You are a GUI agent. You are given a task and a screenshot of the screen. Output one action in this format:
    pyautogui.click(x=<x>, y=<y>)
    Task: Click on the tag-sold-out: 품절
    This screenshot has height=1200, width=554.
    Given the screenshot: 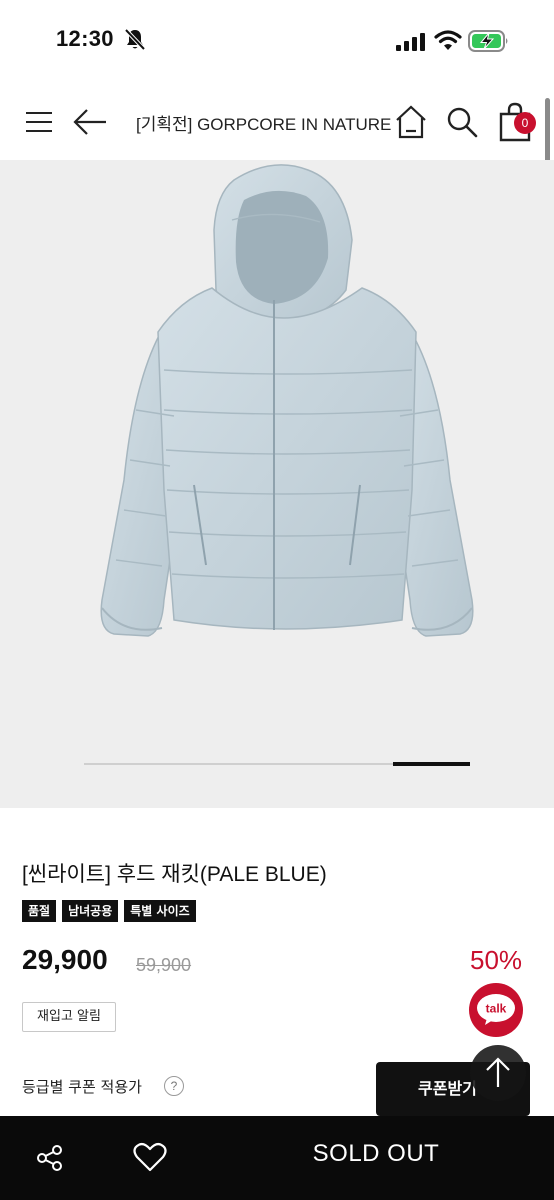 What is the action you would take?
    pyautogui.click(x=39, y=911)
    